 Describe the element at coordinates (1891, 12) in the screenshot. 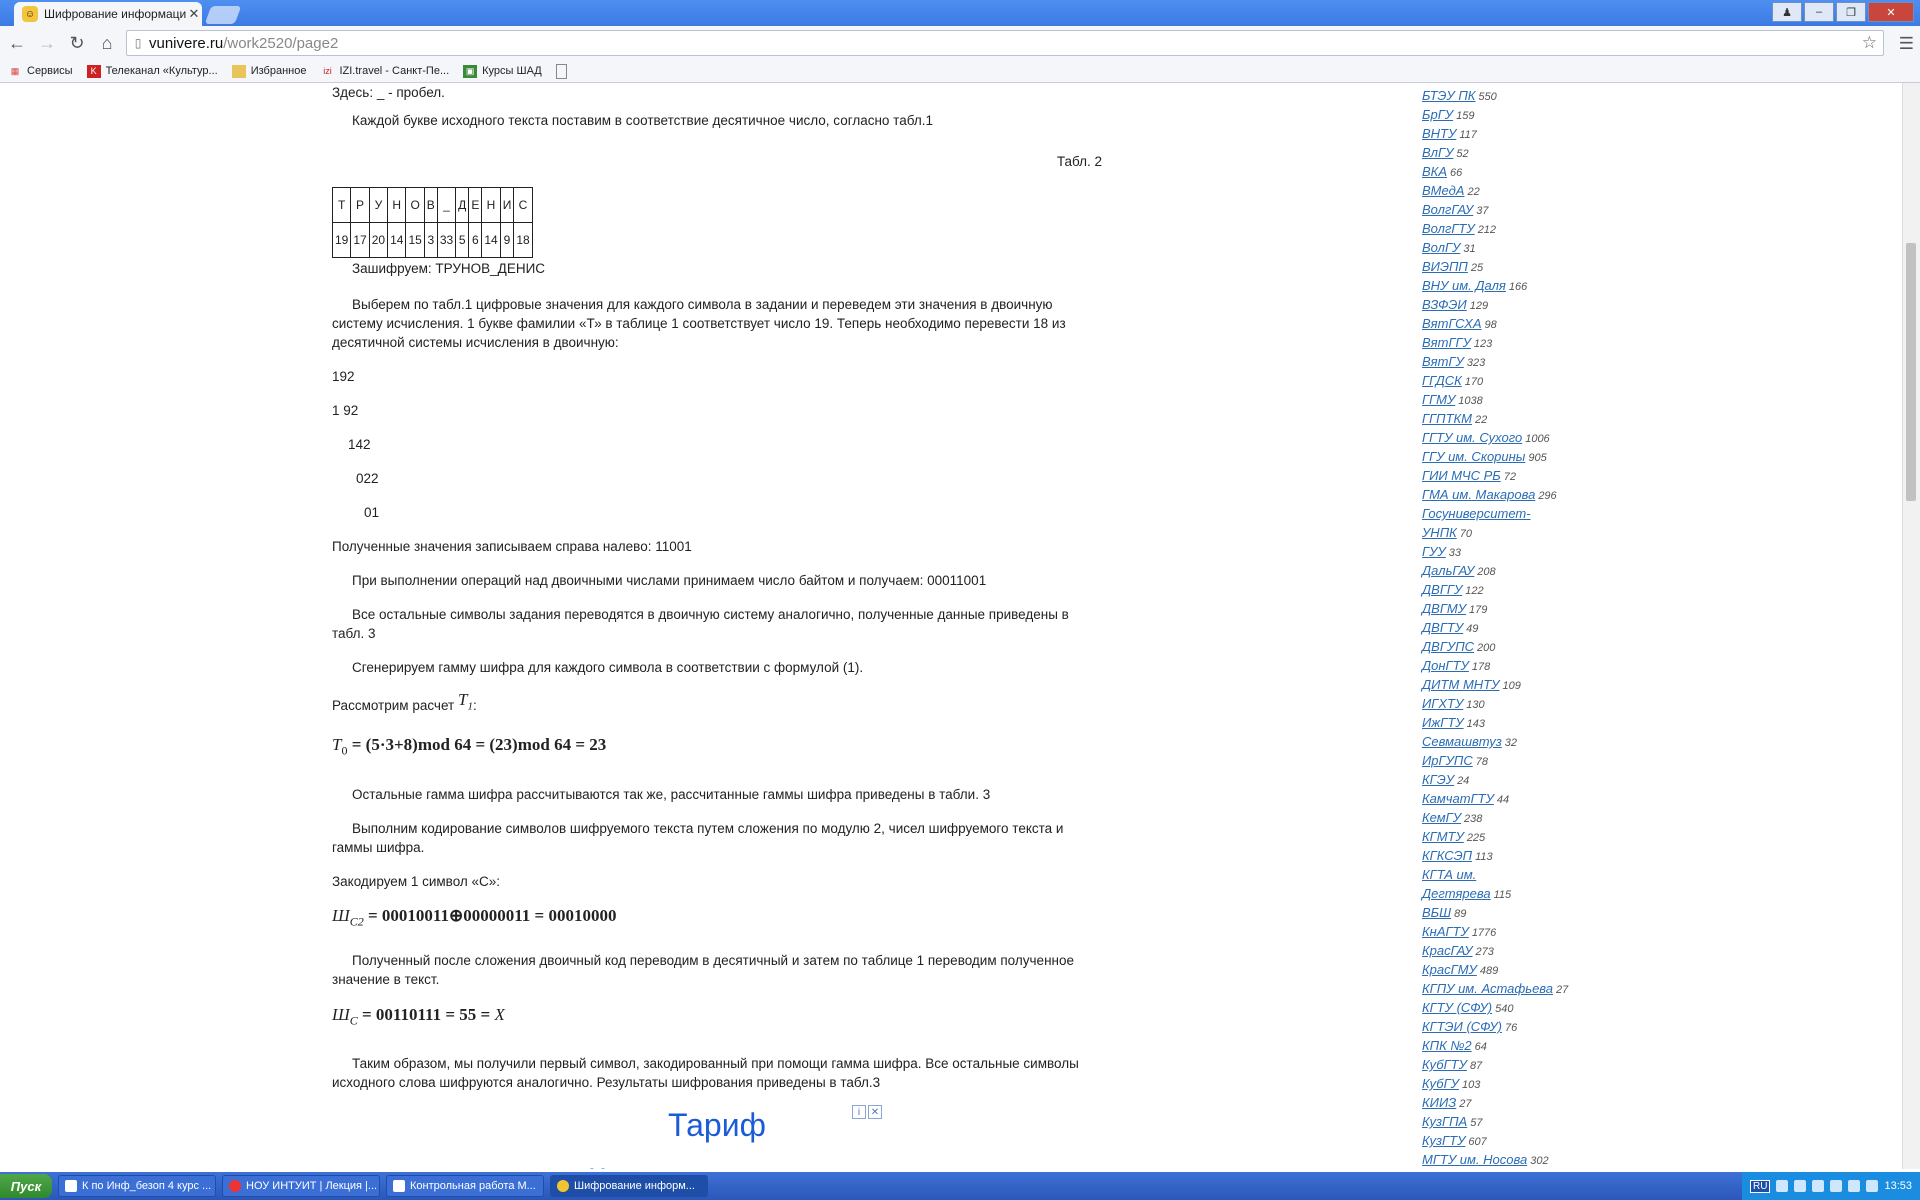

I see `window-close-icon: ✕` at that location.